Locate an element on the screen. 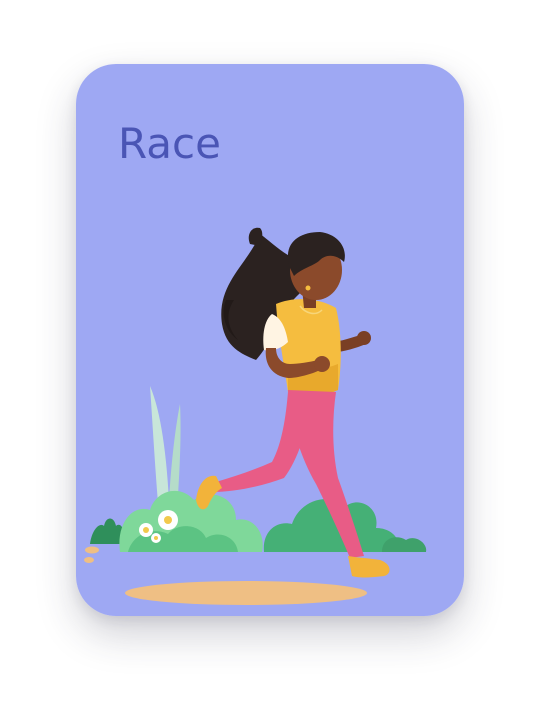 This screenshot has width=540, height=705. hair-strand is located at coordinates (255, 236).